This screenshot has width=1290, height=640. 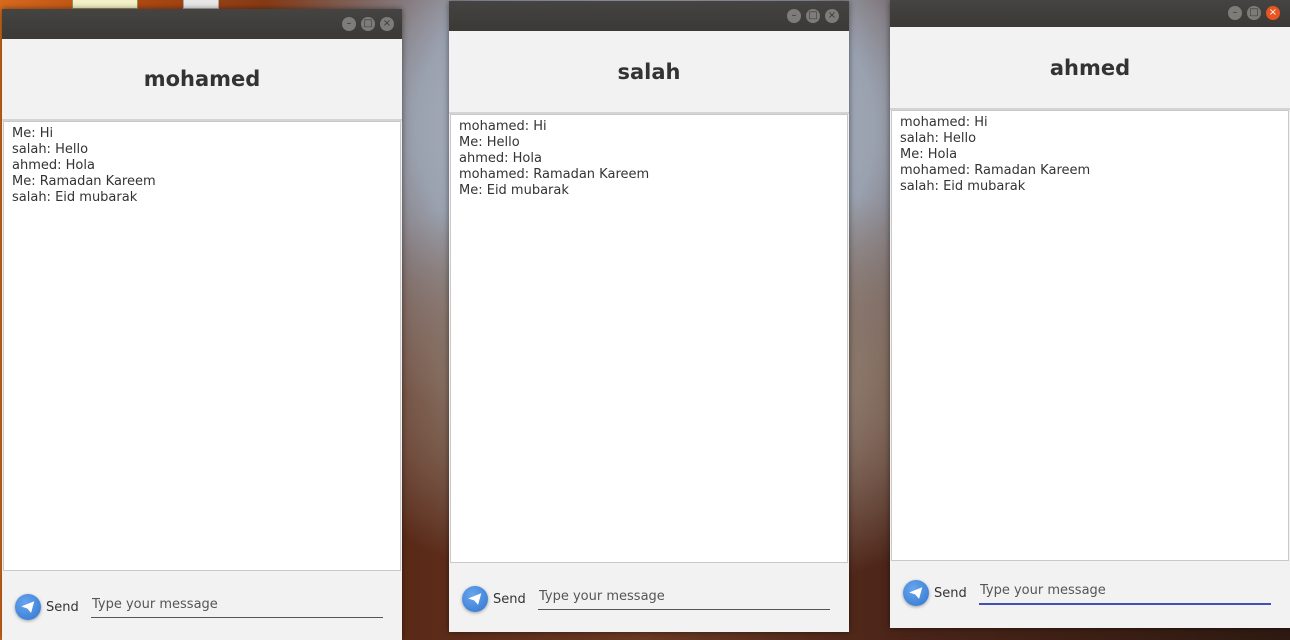 What do you see at coordinates (33, 133) in the screenshot?
I see `message-item: Me: Hi` at bounding box center [33, 133].